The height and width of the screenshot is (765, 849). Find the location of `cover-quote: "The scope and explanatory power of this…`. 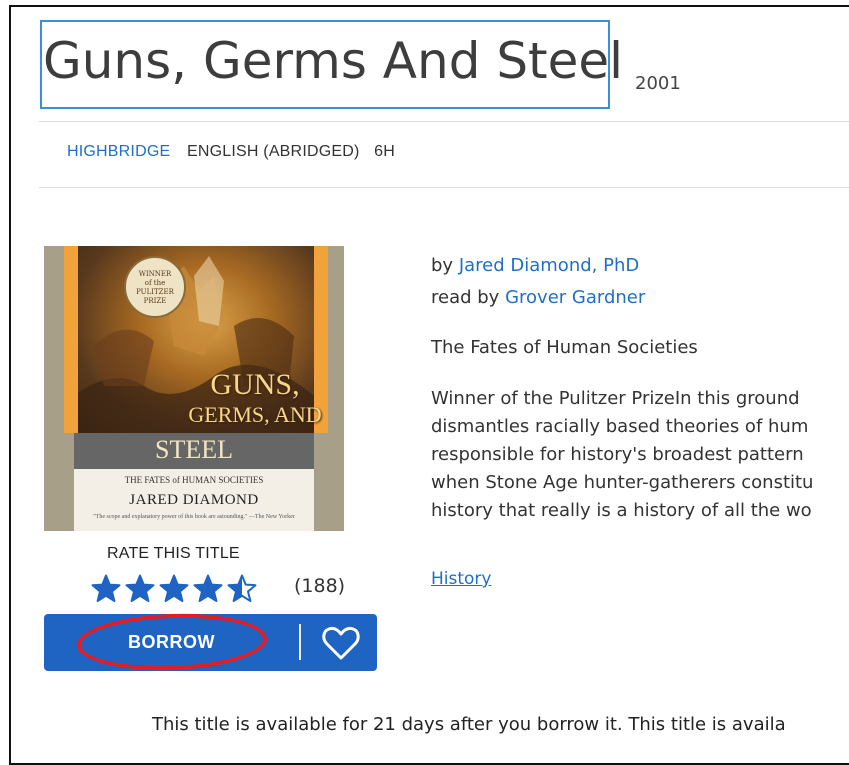

cover-quote: "The scope and explanatory power of this… is located at coordinates (194, 517).